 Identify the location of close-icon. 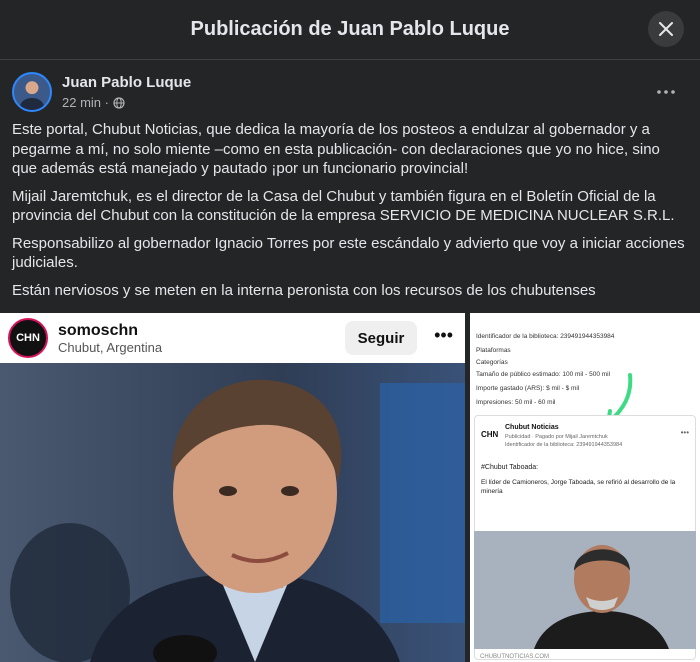
(666, 29).